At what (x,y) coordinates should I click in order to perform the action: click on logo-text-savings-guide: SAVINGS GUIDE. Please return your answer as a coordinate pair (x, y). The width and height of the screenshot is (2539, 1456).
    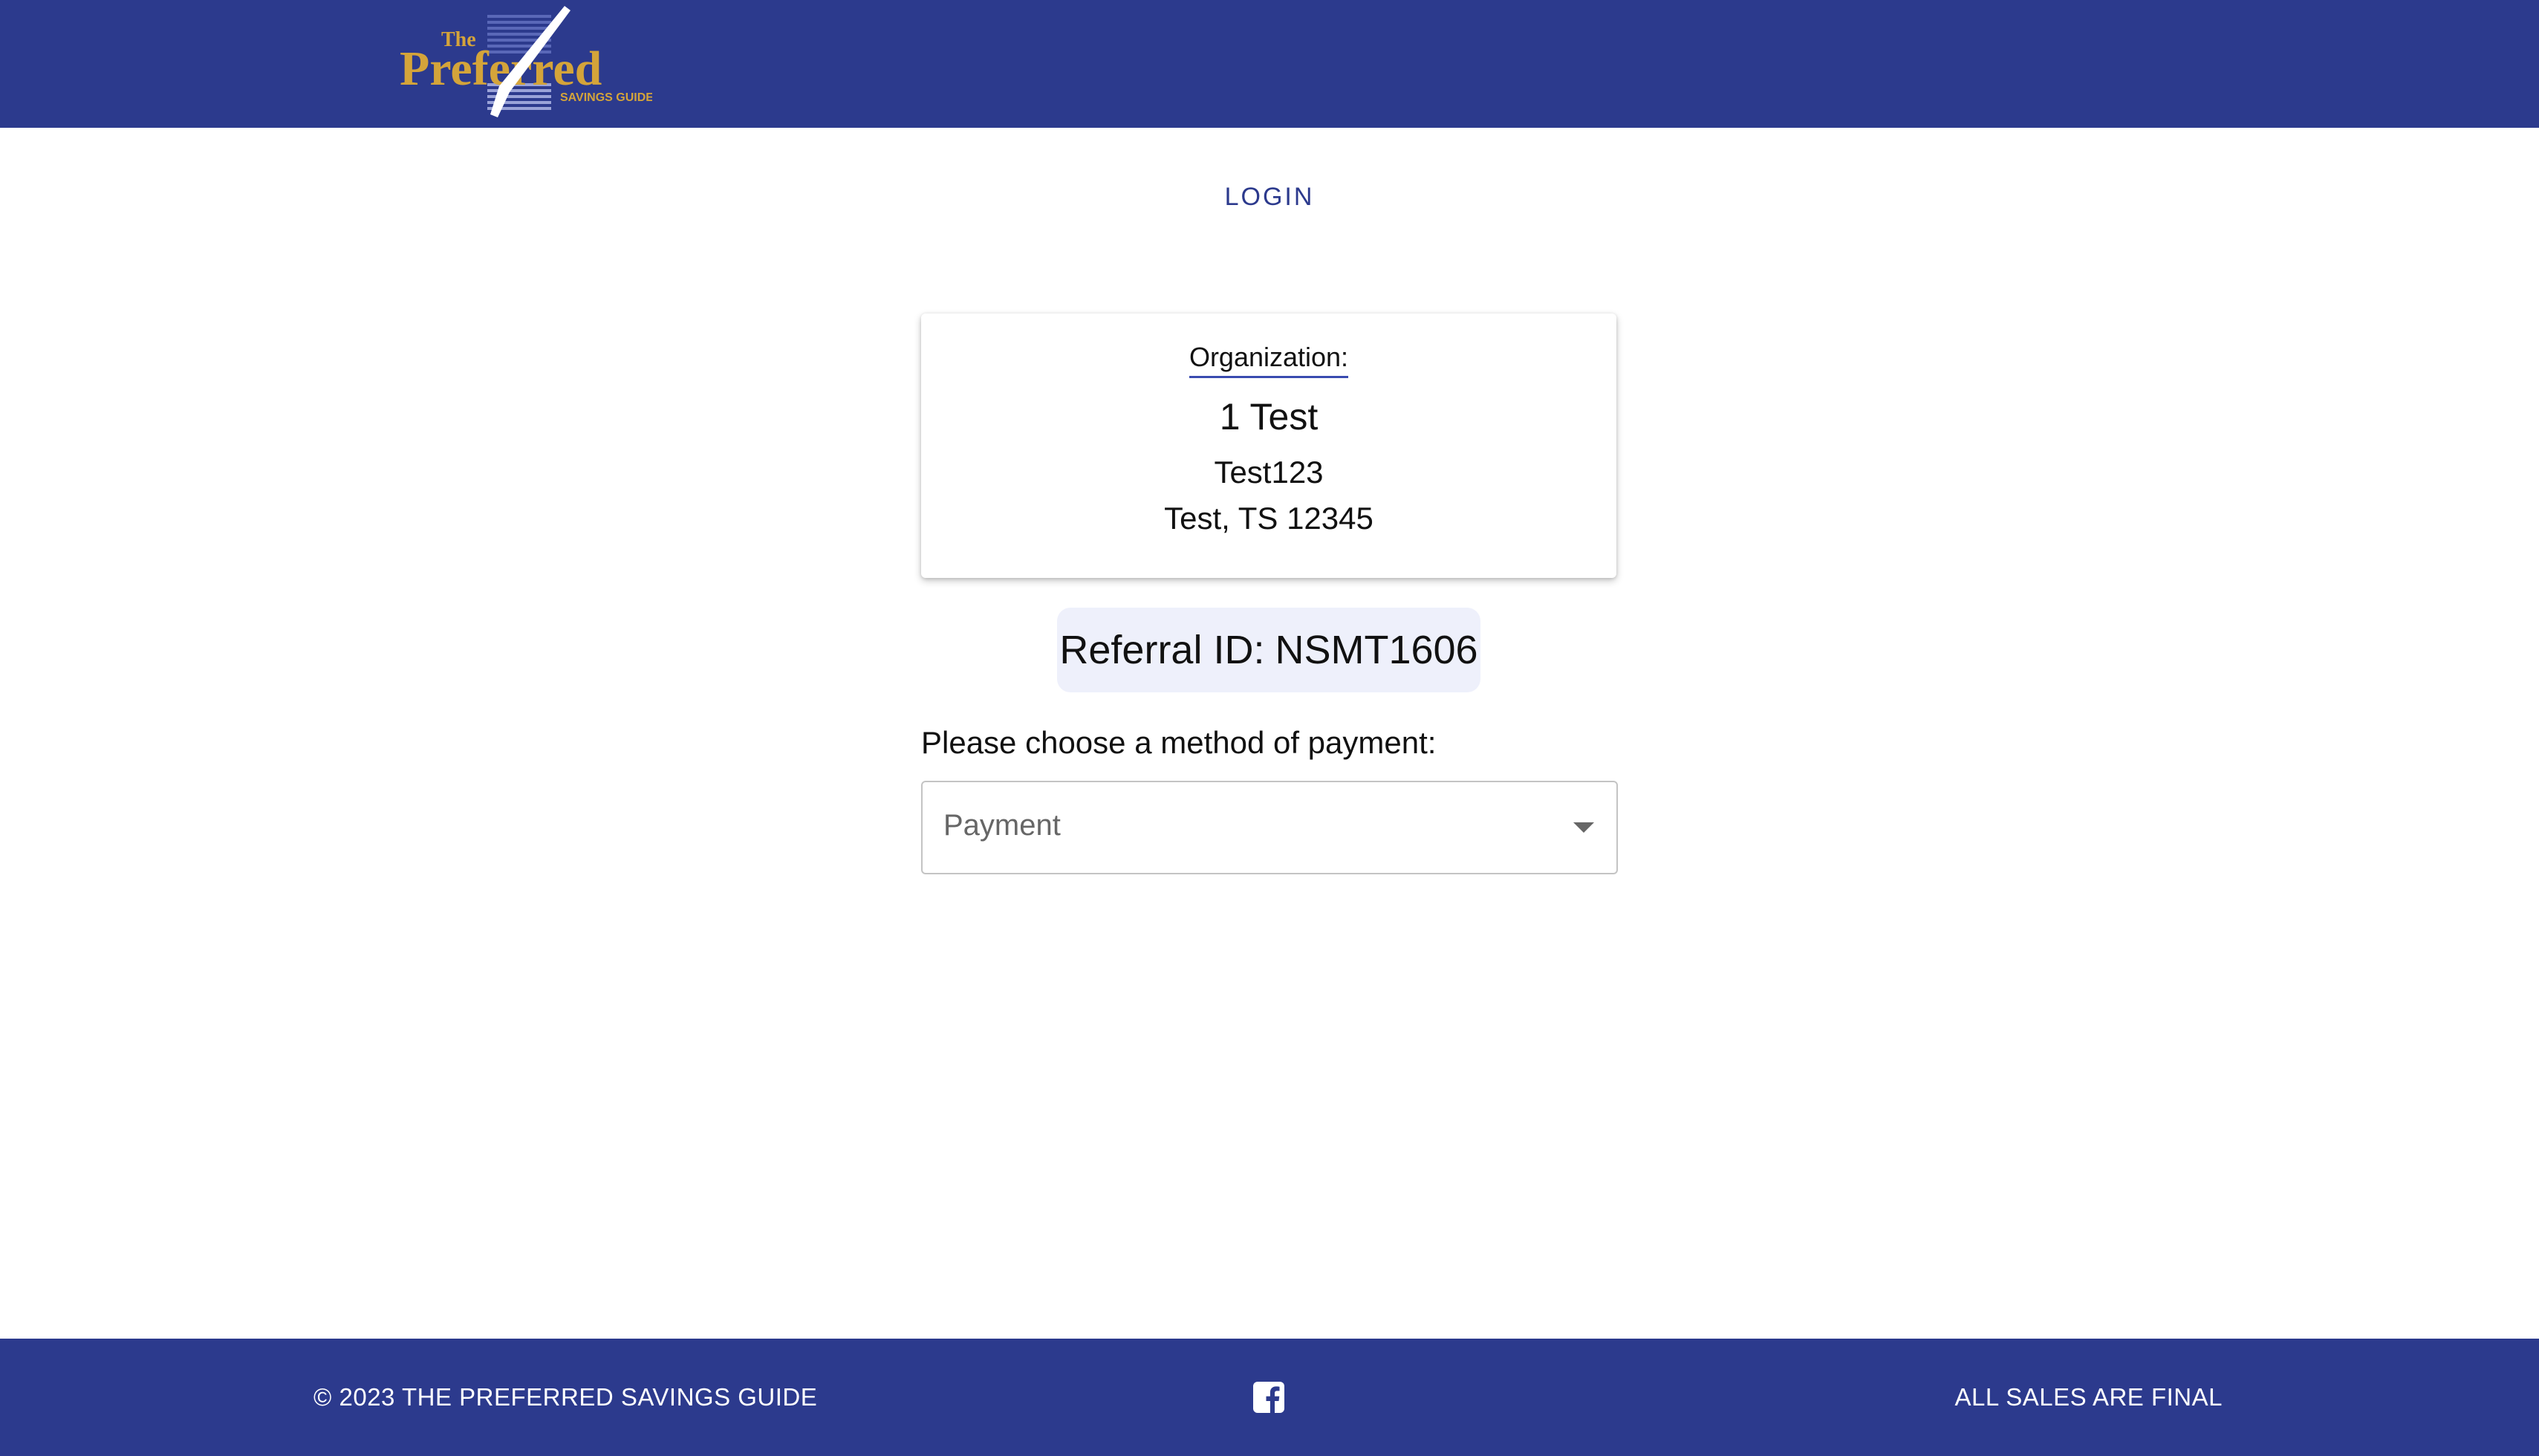
    Looking at the image, I should click on (606, 97).